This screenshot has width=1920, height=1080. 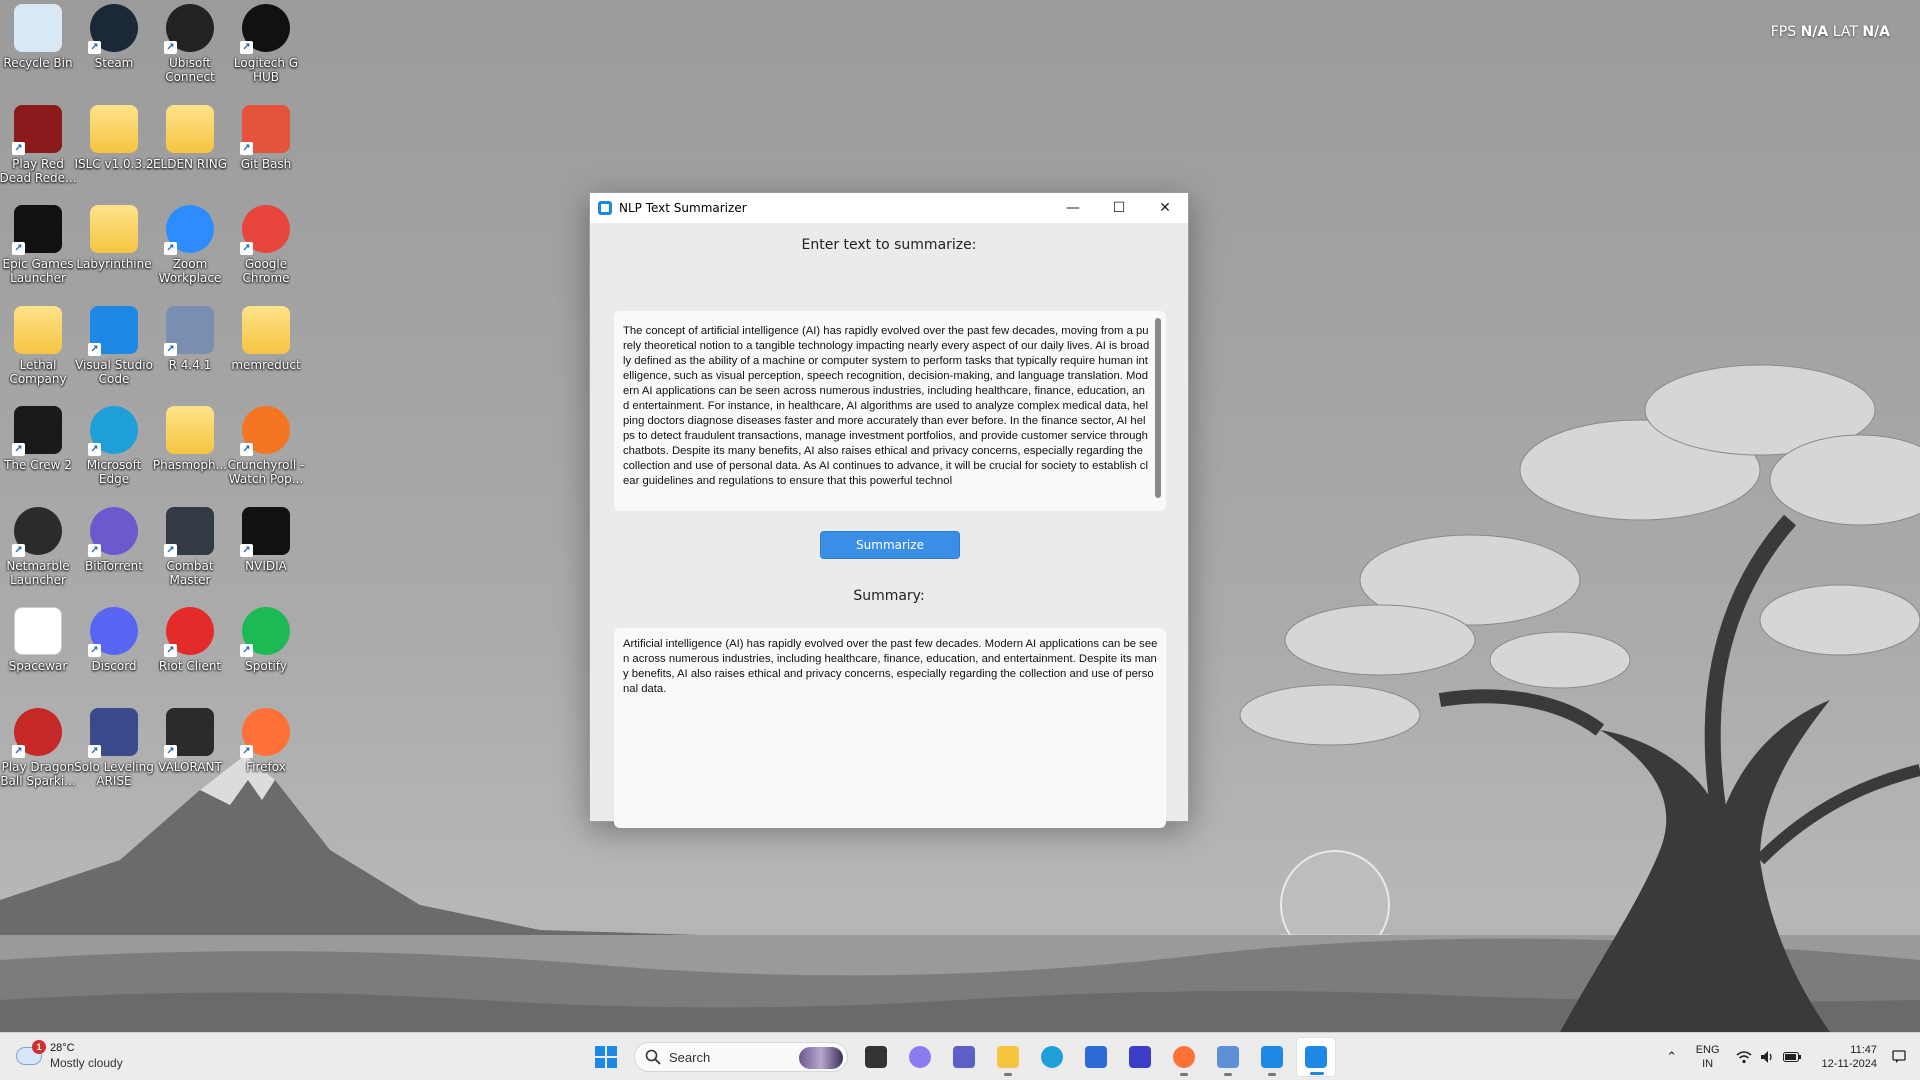 I want to click on desktop-icon: ↗ Steam, so click(x=114, y=52).